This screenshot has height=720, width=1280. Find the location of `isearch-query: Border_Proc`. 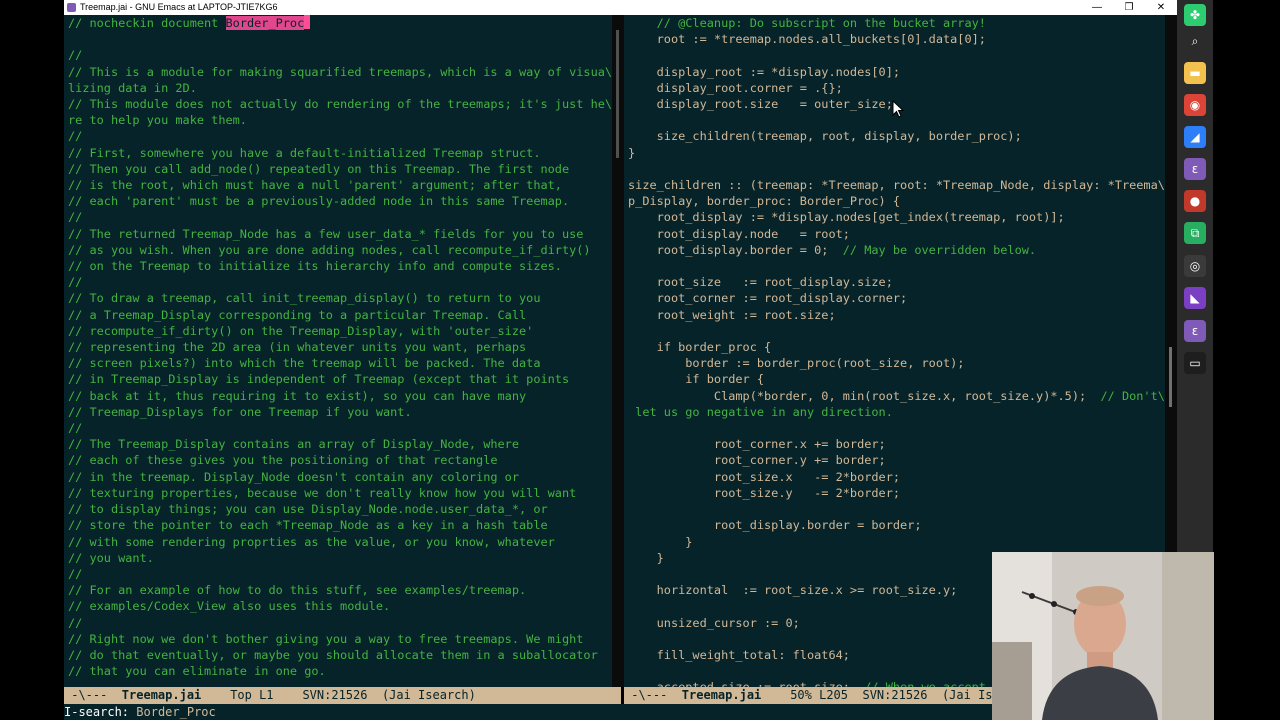

isearch-query: Border_Proc is located at coordinates (175, 712).